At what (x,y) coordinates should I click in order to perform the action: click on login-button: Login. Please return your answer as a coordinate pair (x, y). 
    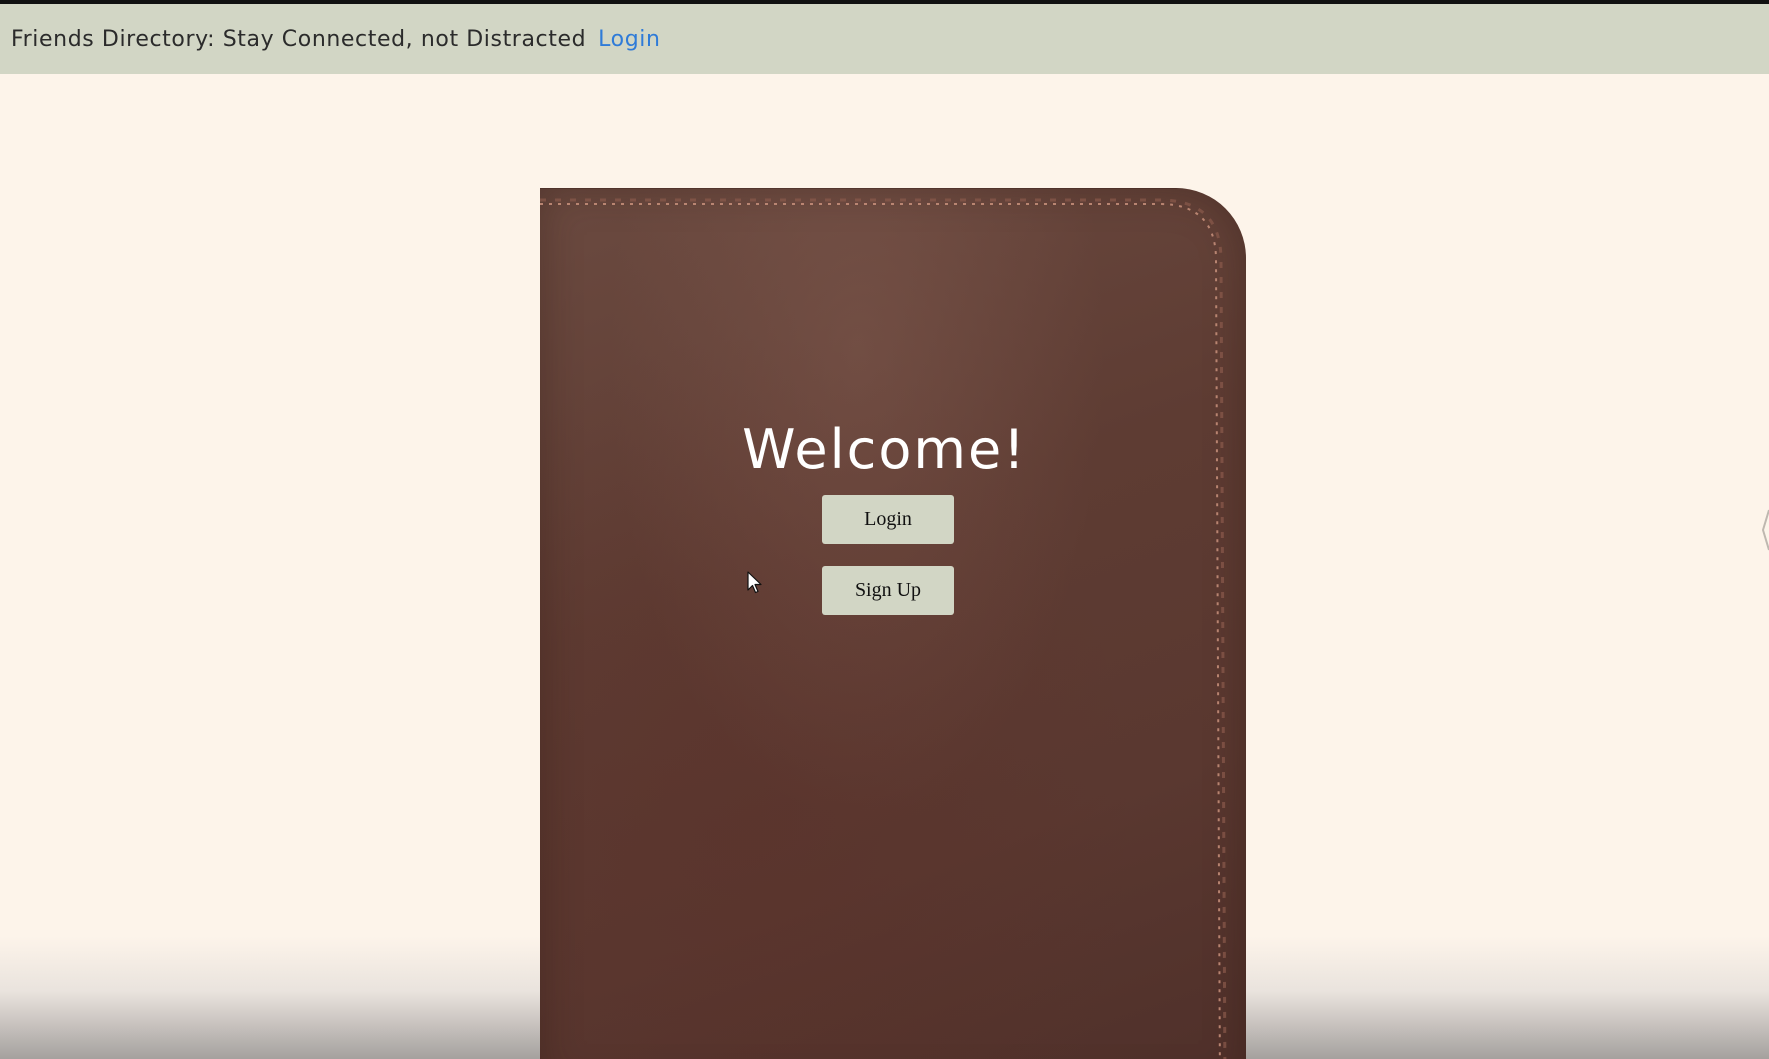
    Looking at the image, I should click on (888, 519).